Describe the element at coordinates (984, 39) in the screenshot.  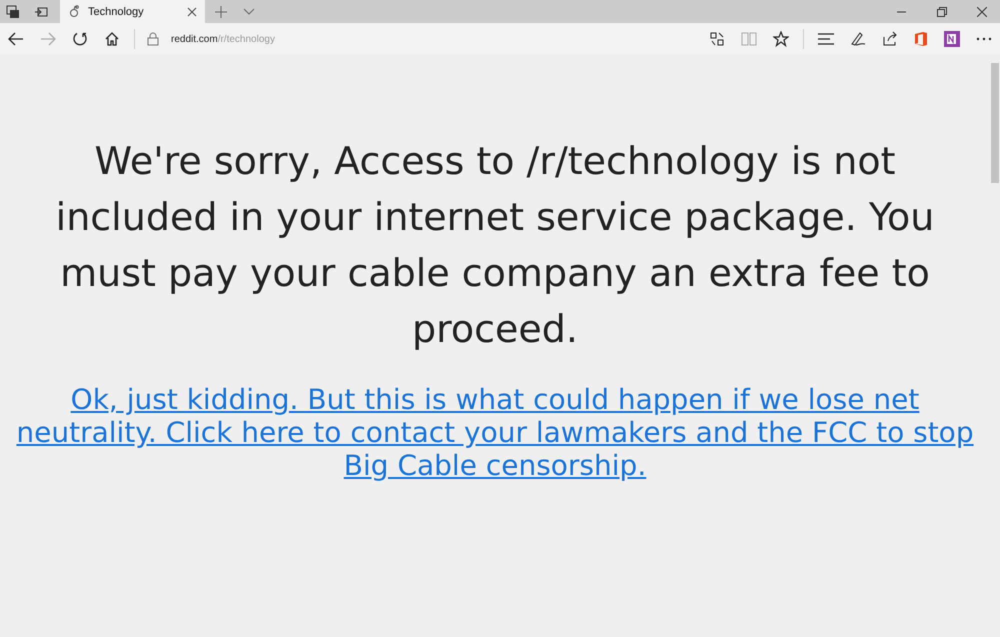
I see `more-icon` at that location.